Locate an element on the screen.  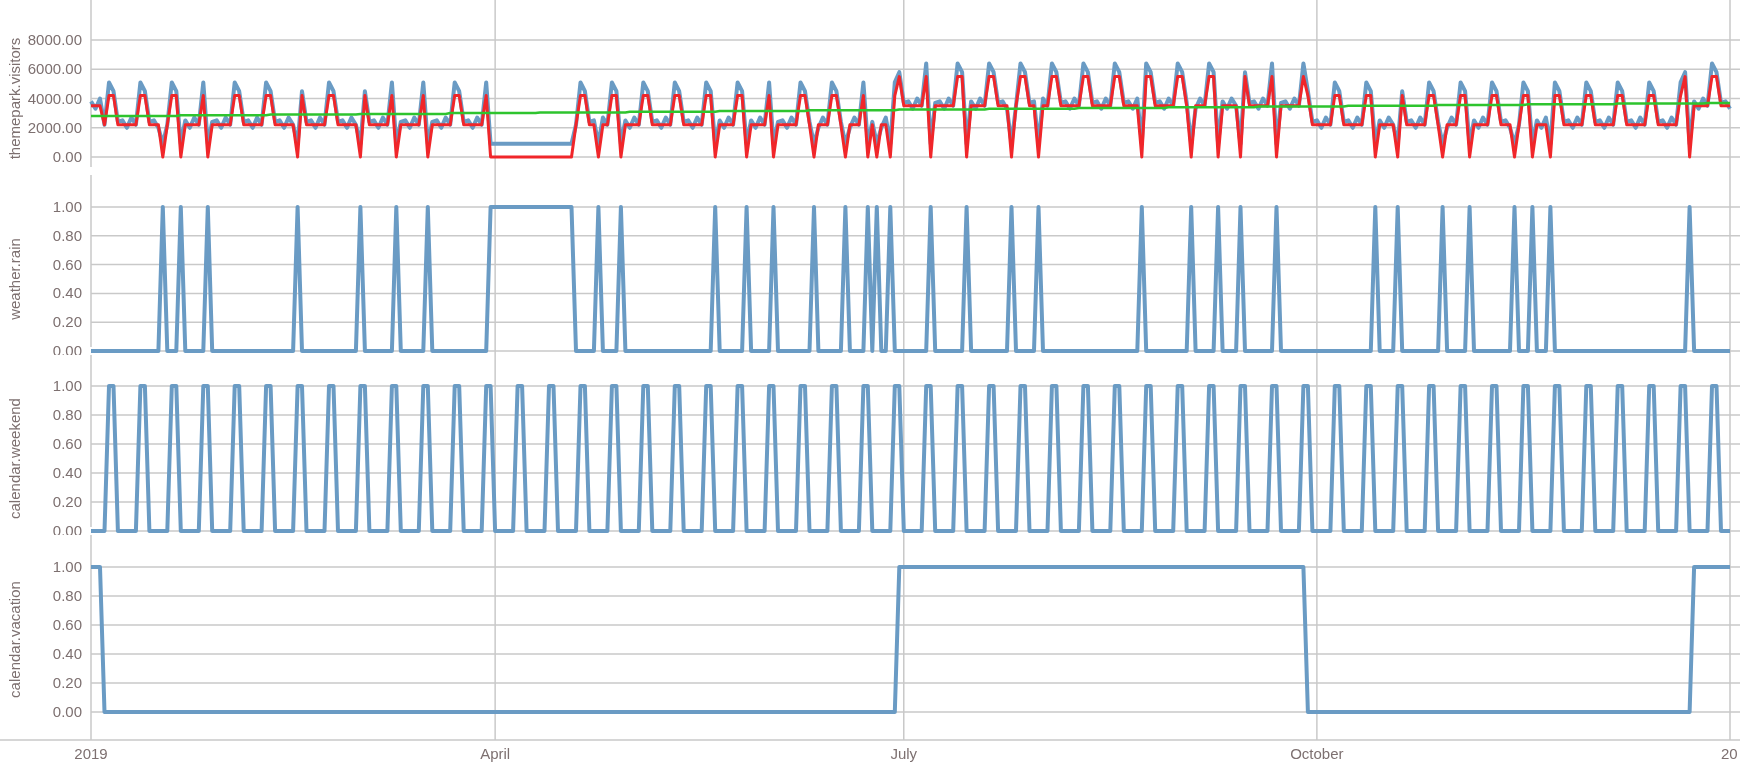
axis-tick-label: 2000.00 is located at coordinates (54, 127).